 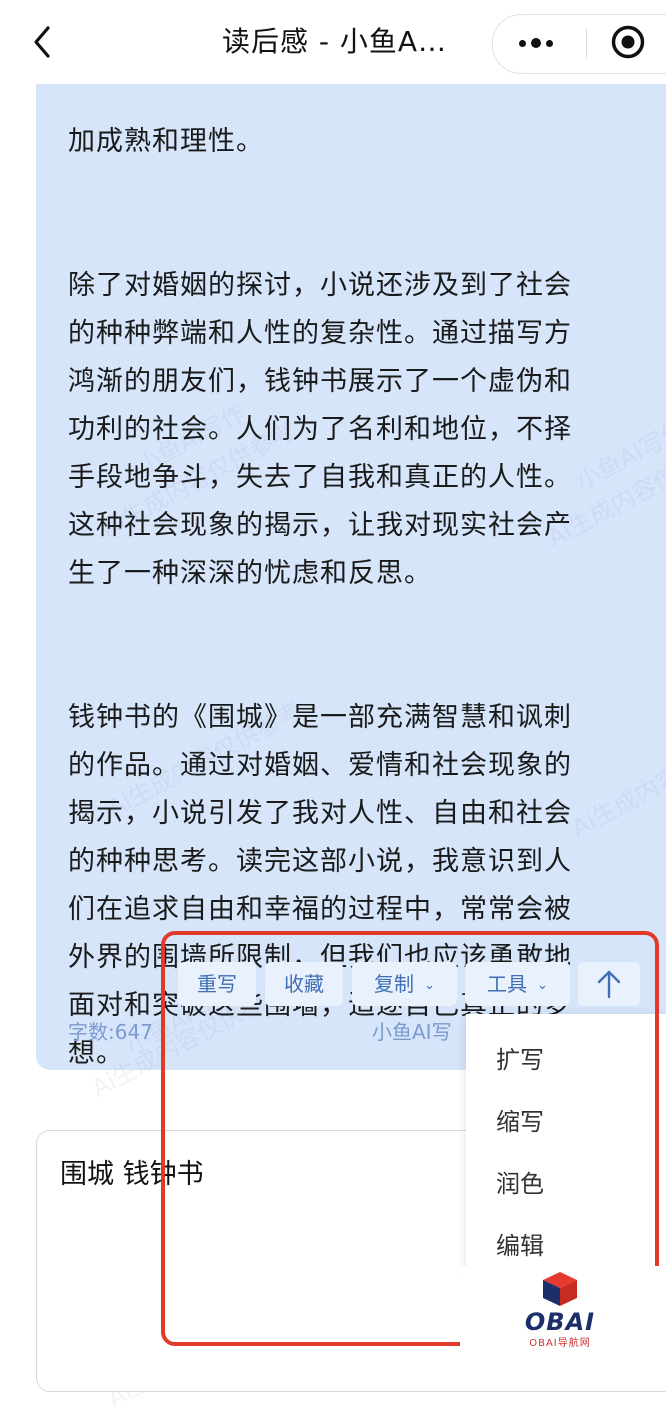 I want to click on capsule-divider, so click(x=586, y=43).